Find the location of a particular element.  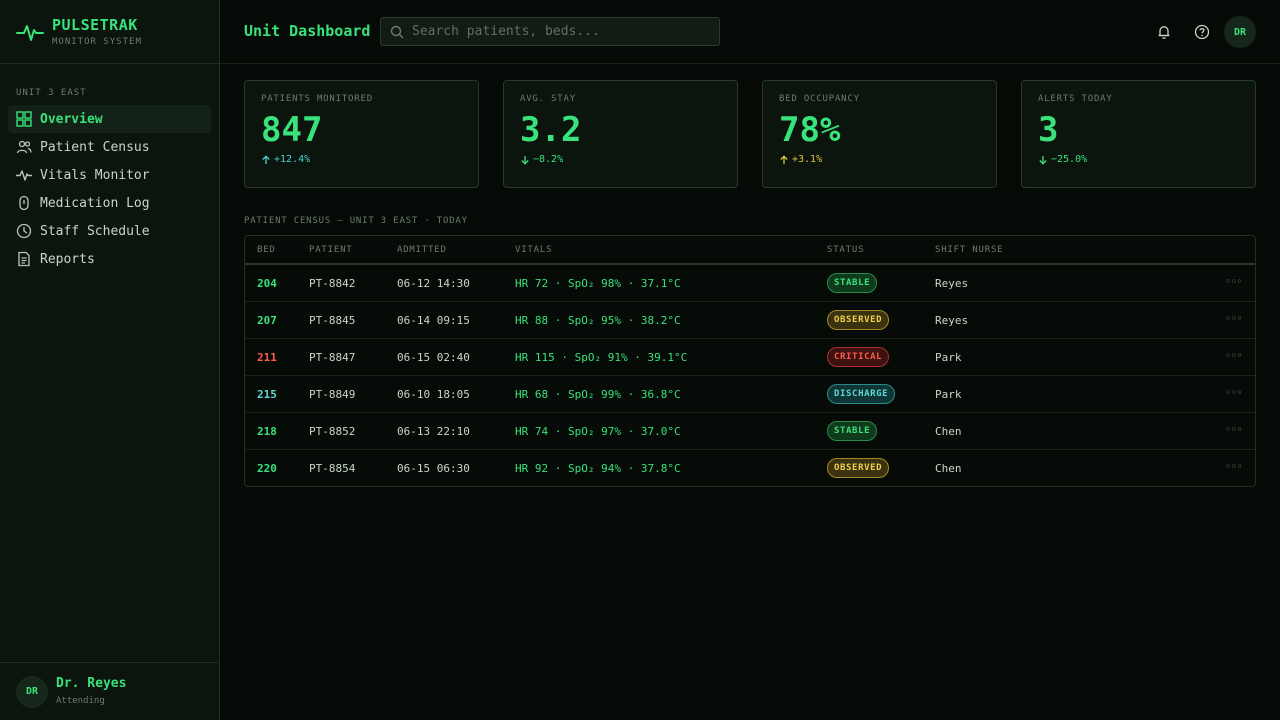

help-icon is located at coordinates (1202, 32).